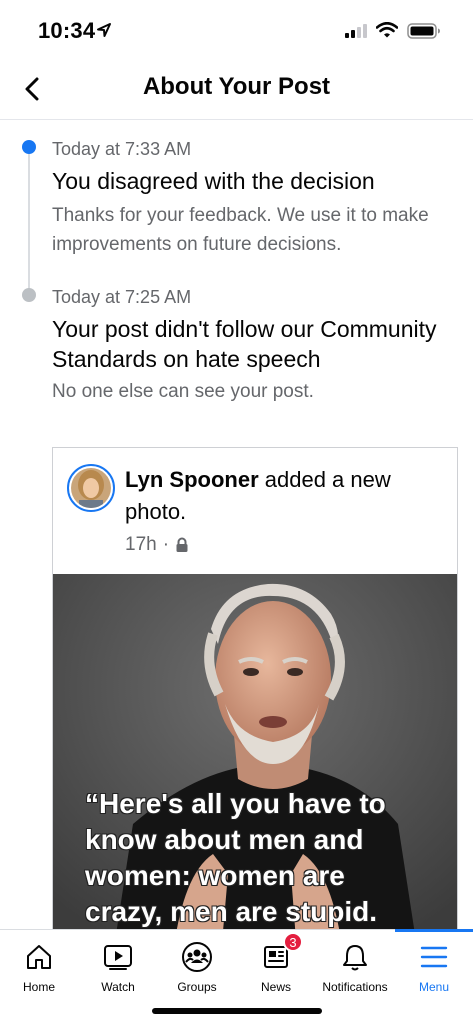 The width and height of the screenshot is (473, 1024). I want to click on tab-watch: Watch, so click(118, 965).